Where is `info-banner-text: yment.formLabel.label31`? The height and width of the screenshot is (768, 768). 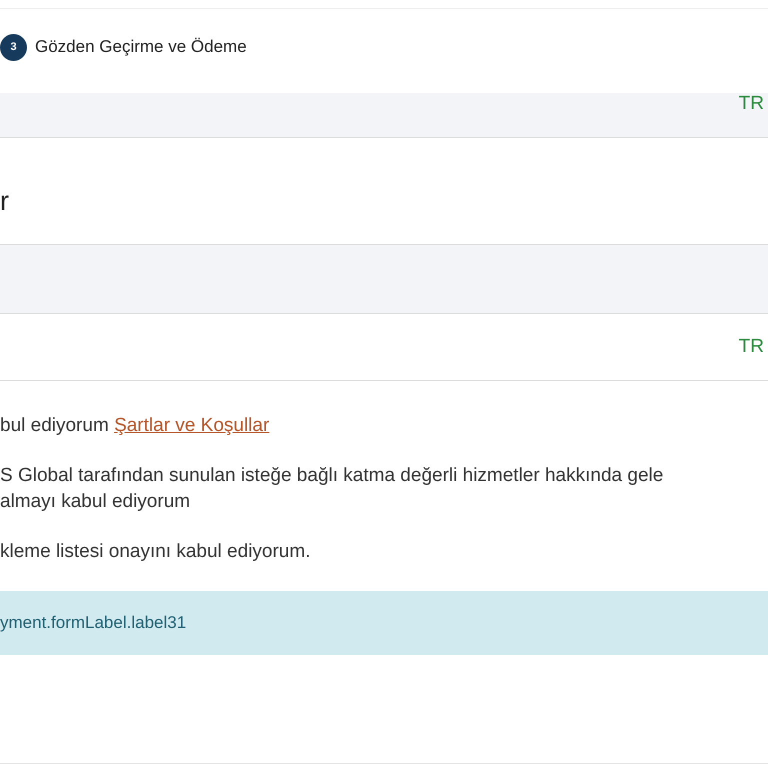
info-banner-text: yment.formLabel.label31 is located at coordinates (93, 623).